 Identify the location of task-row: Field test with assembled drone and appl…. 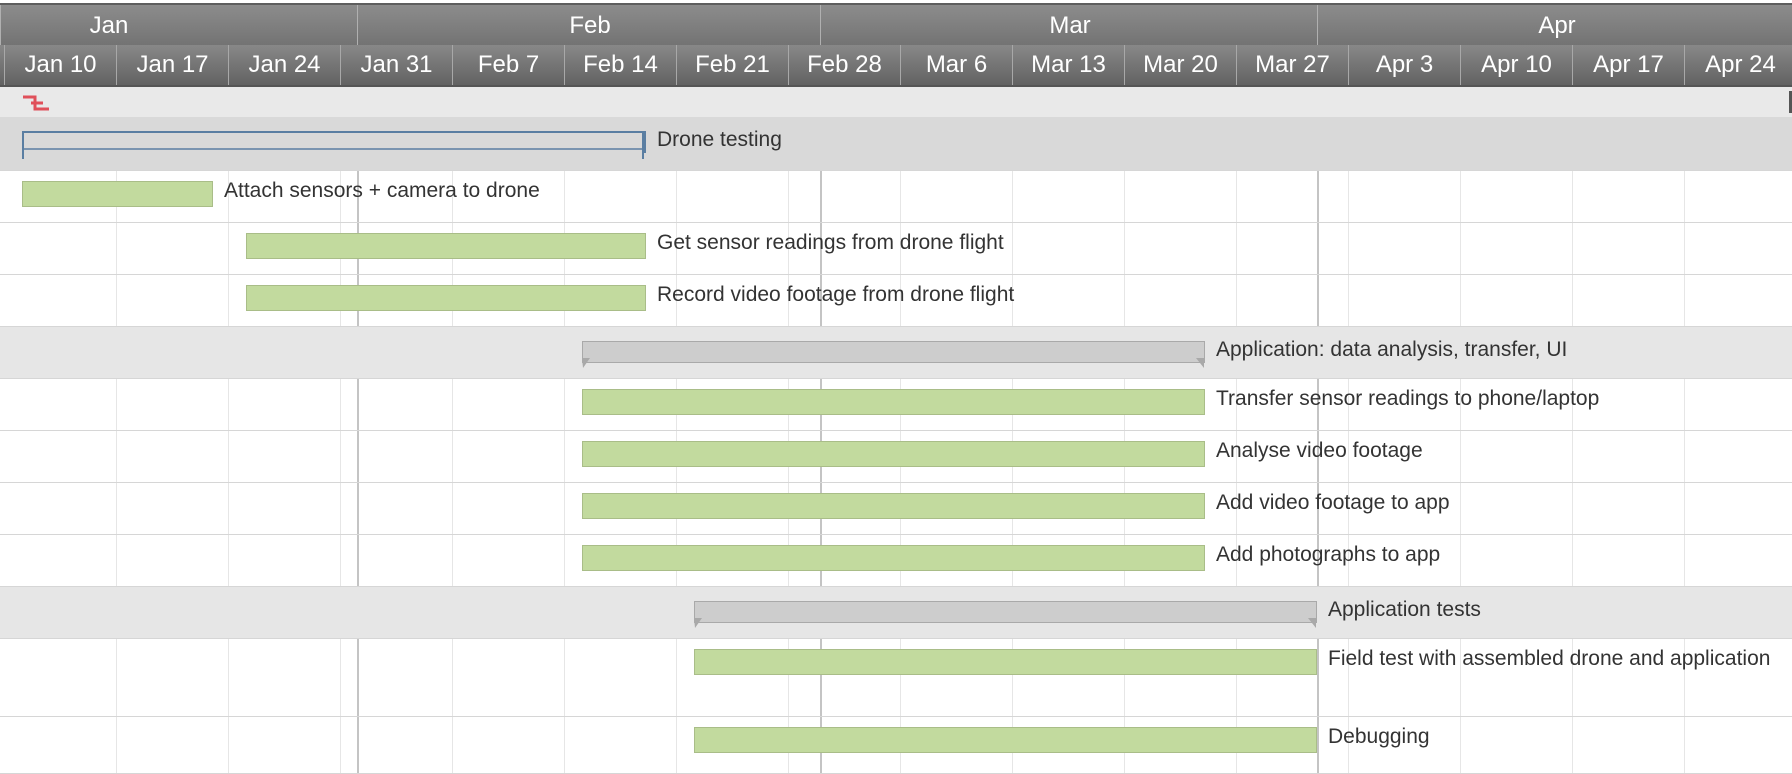
(896, 678).